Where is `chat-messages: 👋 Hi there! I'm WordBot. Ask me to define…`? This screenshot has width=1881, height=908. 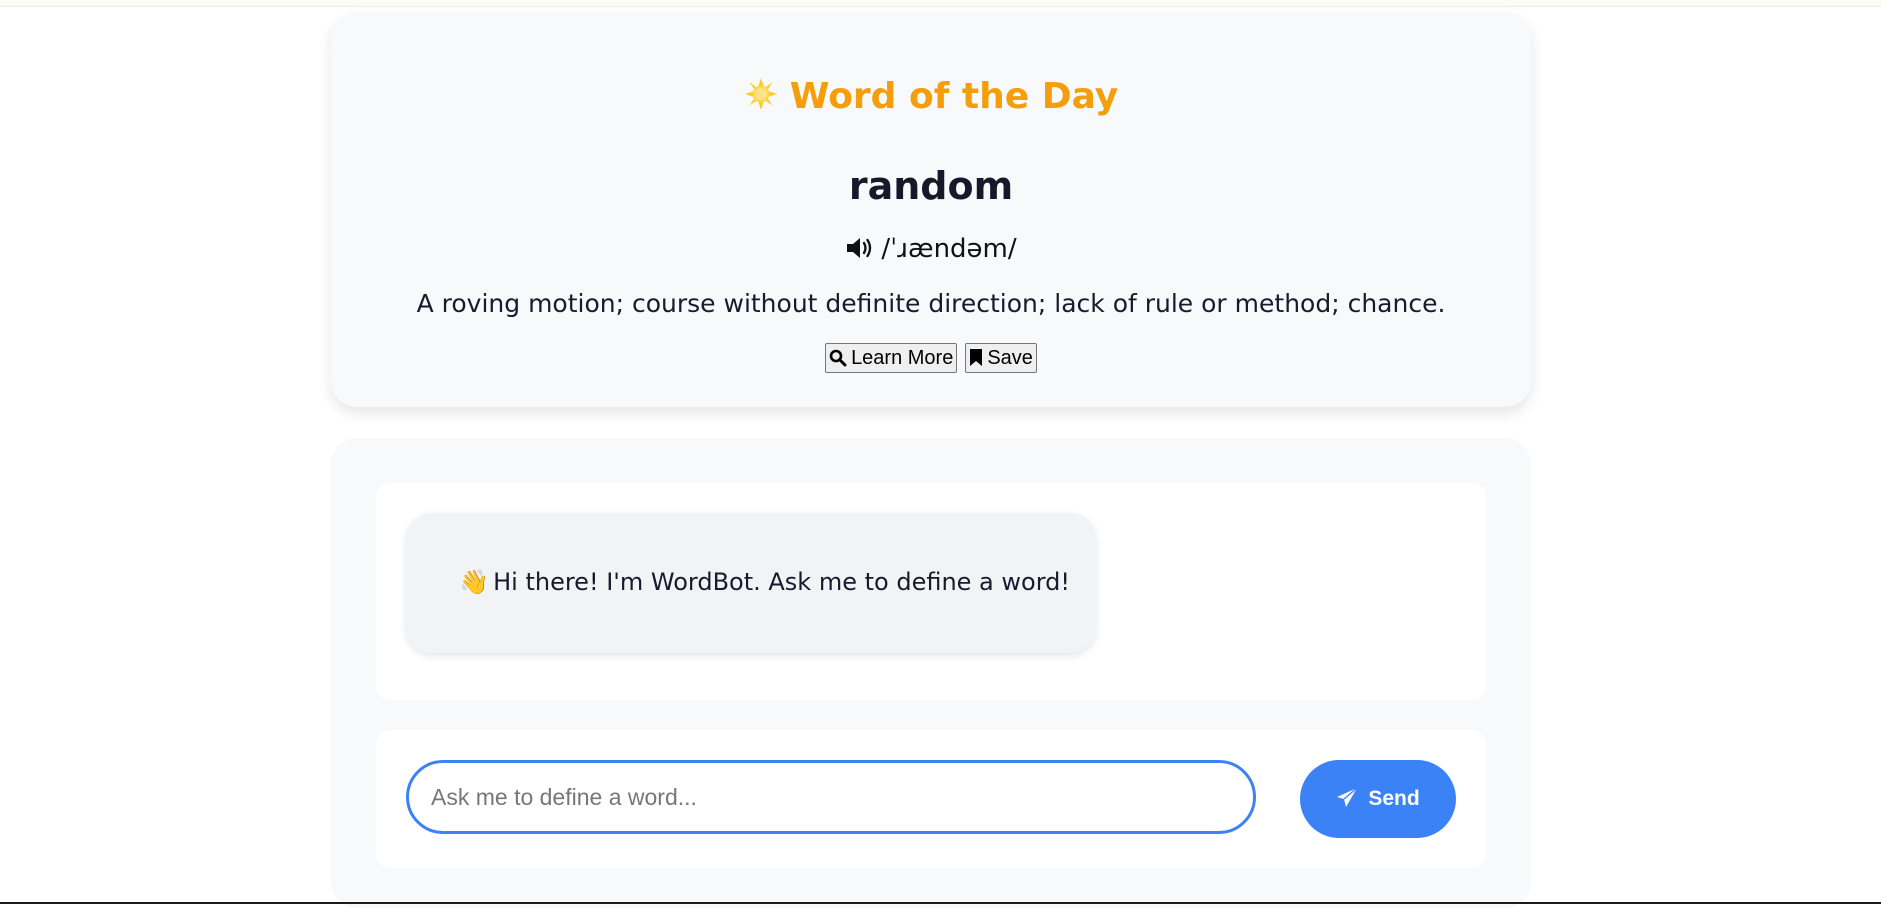 chat-messages: 👋 Hi there! I'm WordBot. Ask me to define… is located at coordinates (931, 591).